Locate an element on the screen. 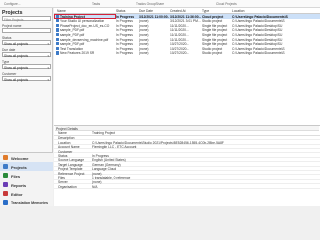  col-location: Location is located at coordinates (238, 11).